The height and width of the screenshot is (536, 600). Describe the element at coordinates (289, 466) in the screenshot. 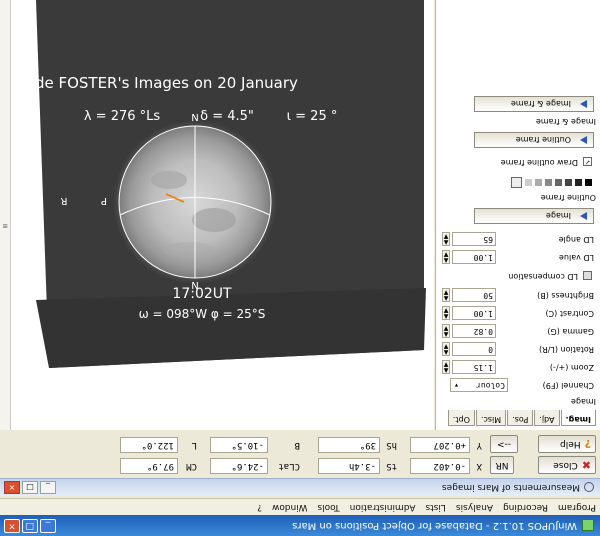

I see `clat-label: CLat` at that location.